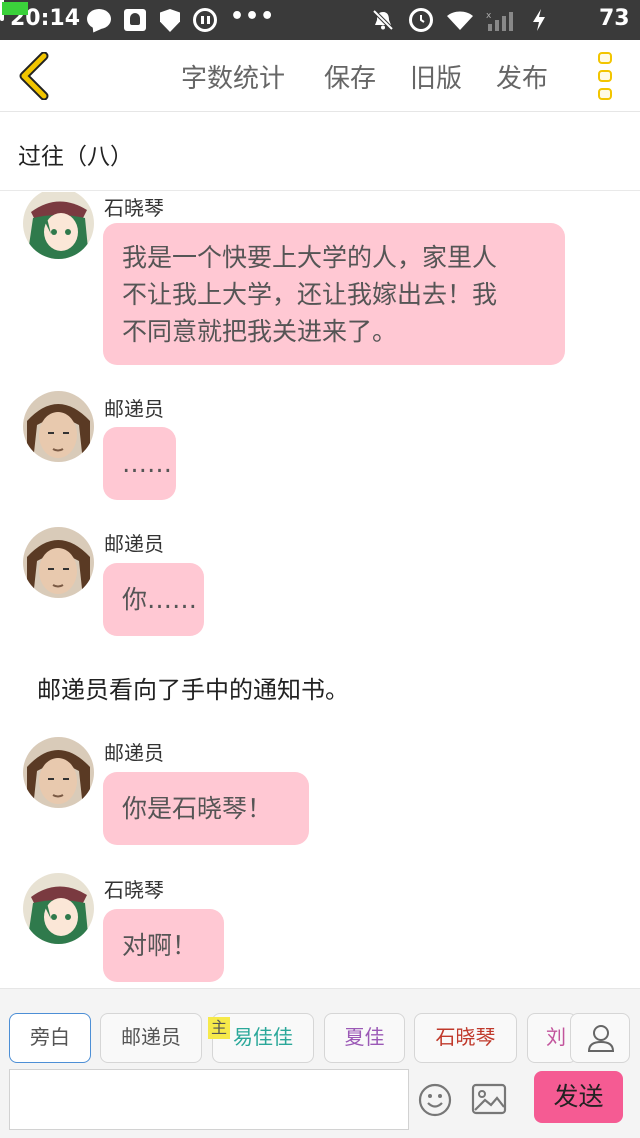 The image size is (640, 1138). What do you see at coordinates (320, 76) in the screenshot?
I see `editor-toolbar: 字数统计 保存 旧版 发布` at bounding box center [320, 76].